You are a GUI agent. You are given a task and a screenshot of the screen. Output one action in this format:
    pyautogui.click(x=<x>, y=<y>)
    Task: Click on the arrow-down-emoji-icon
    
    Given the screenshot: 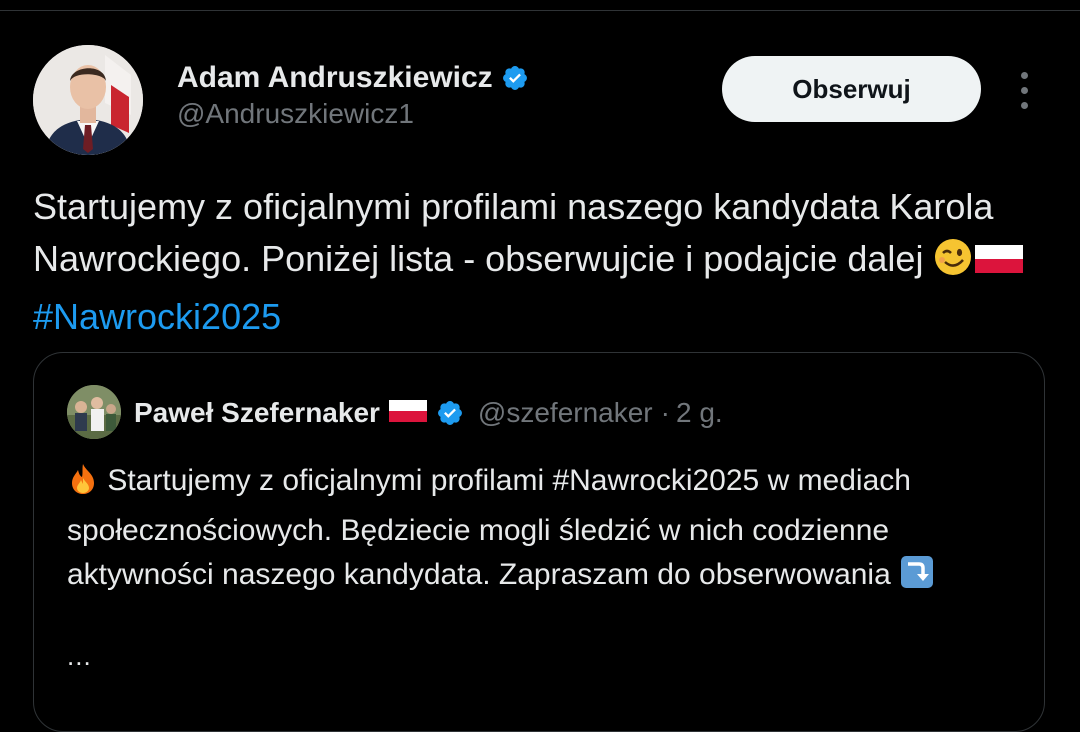 What is the action you would take?
    pyautogui.click(x=917, y=578)
    